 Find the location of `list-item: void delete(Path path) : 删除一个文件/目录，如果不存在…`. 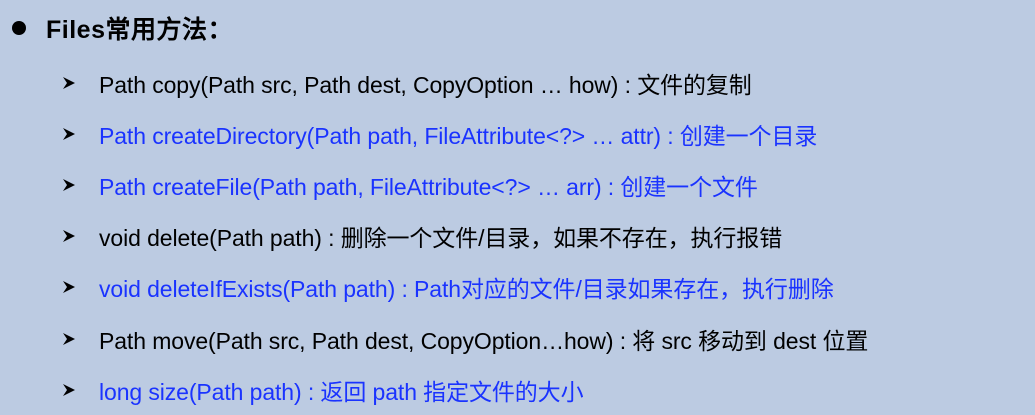

list-item: void delete(Path path) : 删除一个文件/目录，如果不存在… is located at coordinates (542, 236).